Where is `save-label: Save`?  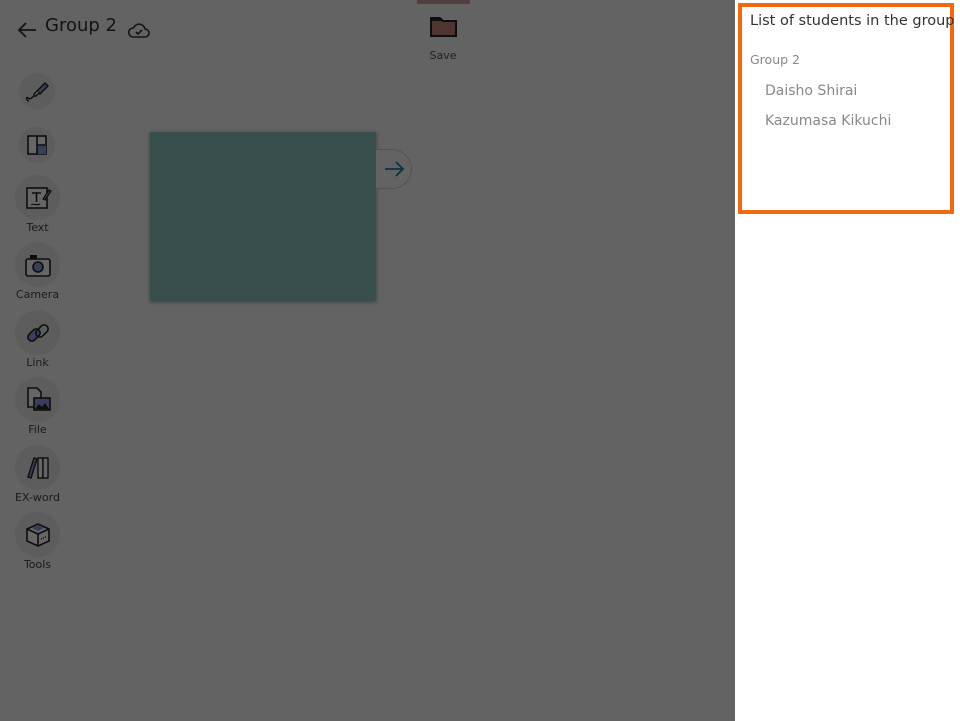
save-label: Save is located at coordinates (443, 55).